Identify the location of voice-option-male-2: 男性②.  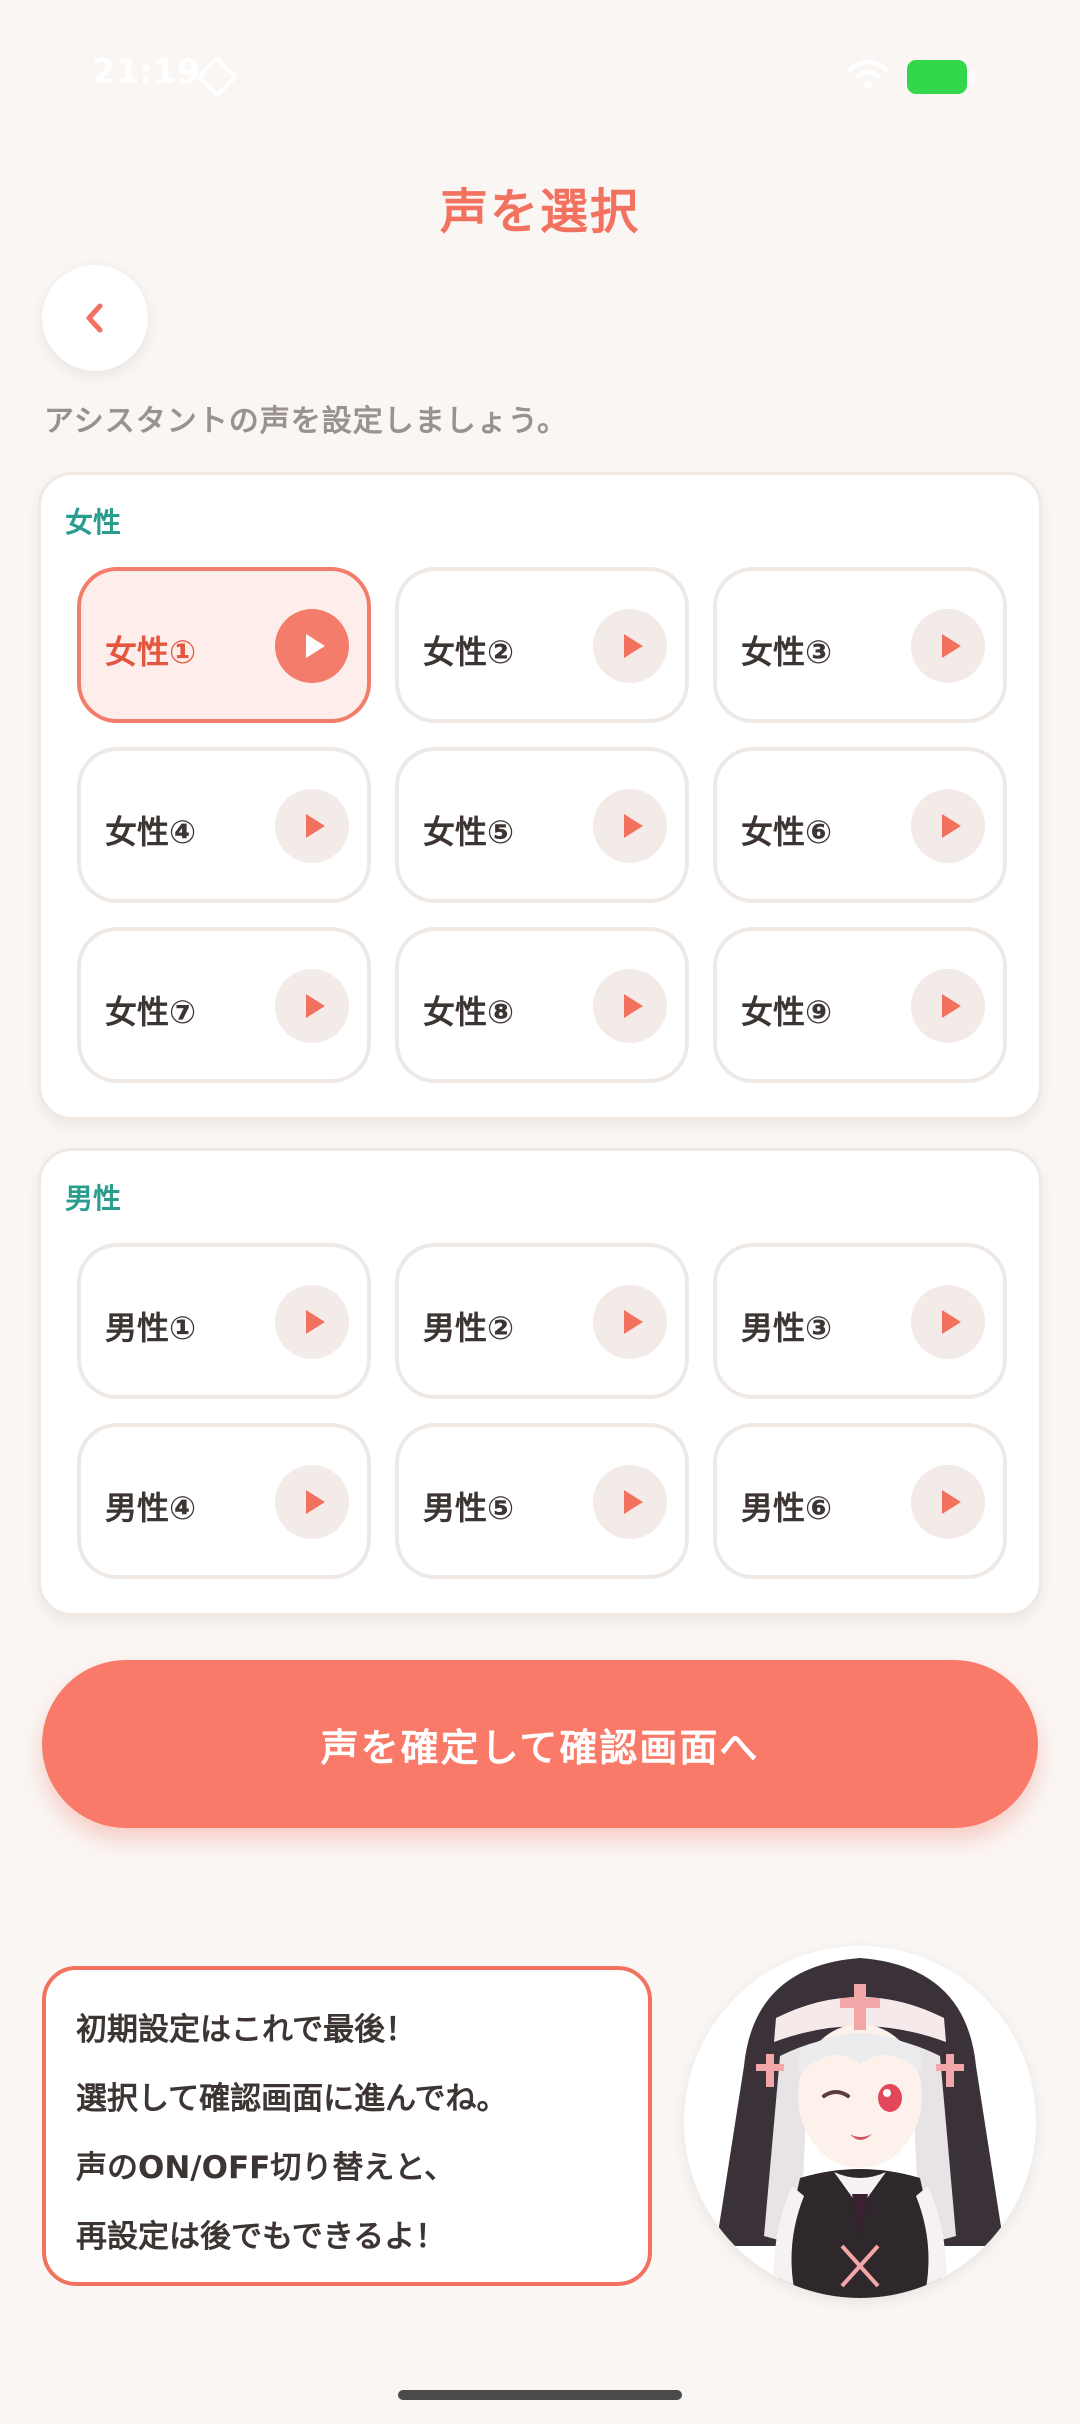
(542, 1321).